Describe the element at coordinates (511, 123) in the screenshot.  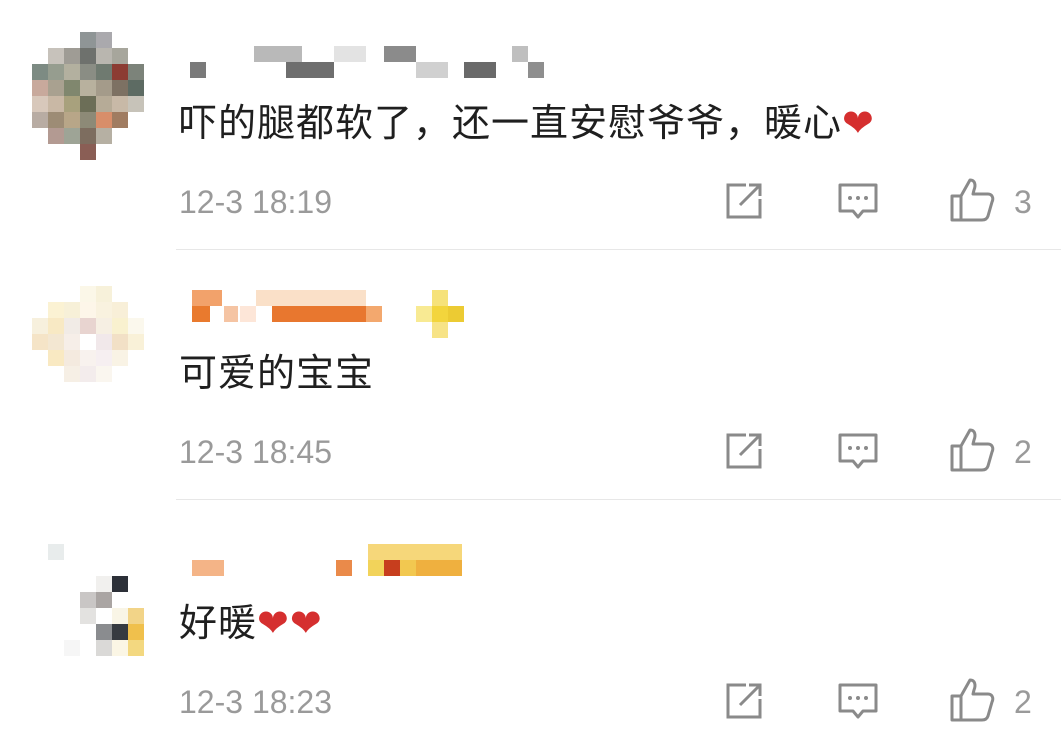
I see `comment-body: 吓的腿都软了，还一直安慰爷爷，暖心` at that location.